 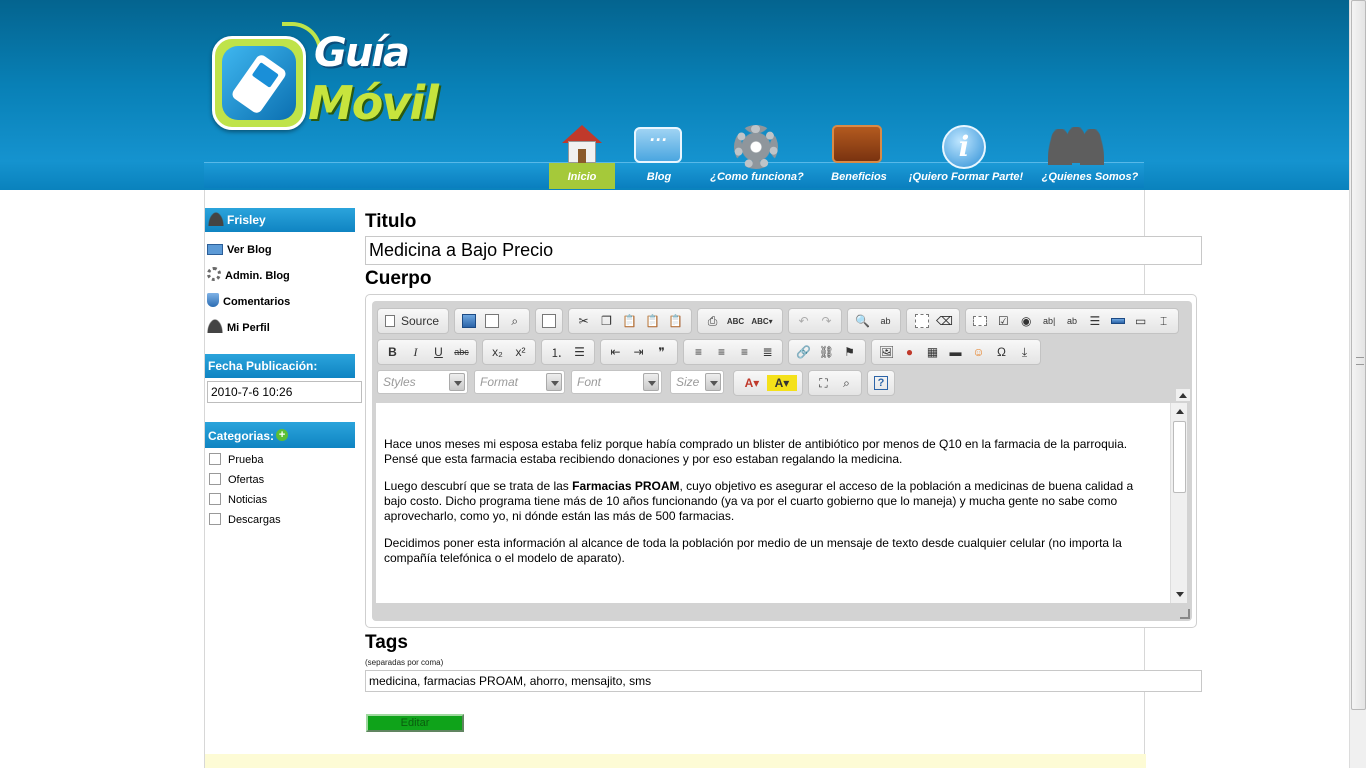 I want to click on page-break-icon: ⤓, so click(x=1024, y=352).